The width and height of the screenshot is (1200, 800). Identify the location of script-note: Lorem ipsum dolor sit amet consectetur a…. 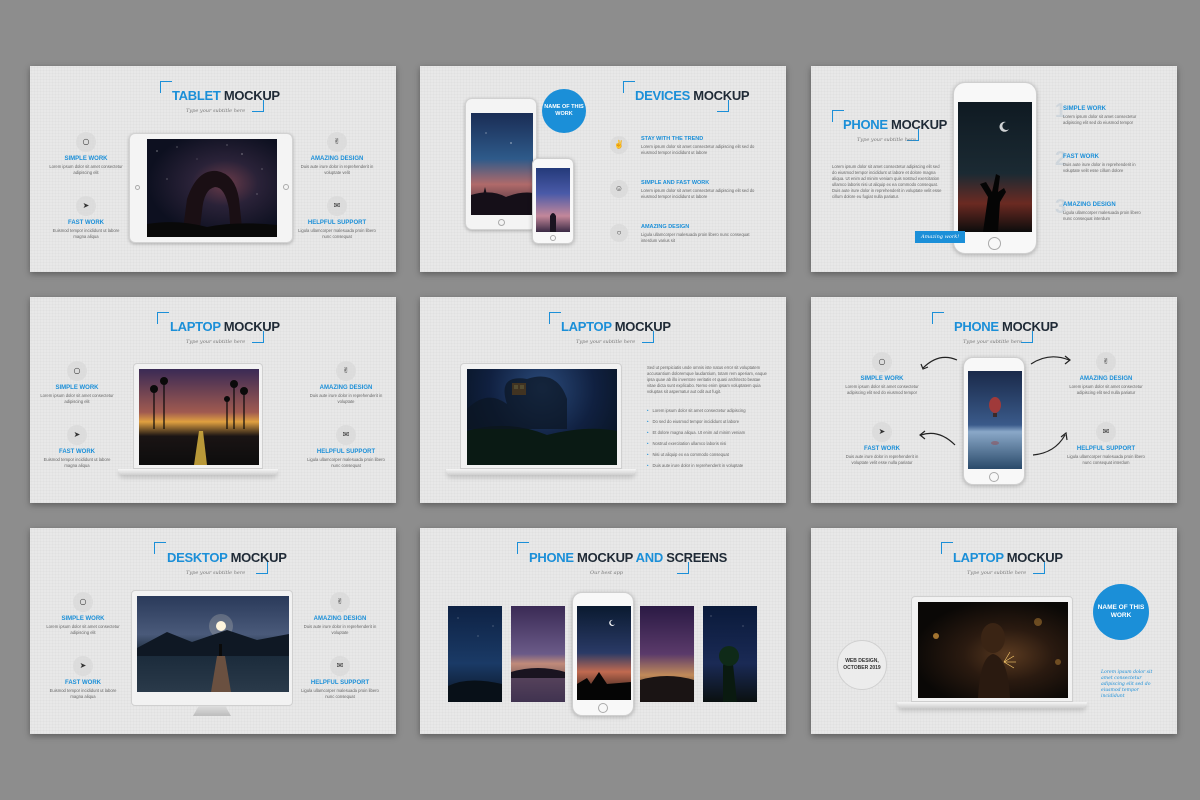
(1127, 684).